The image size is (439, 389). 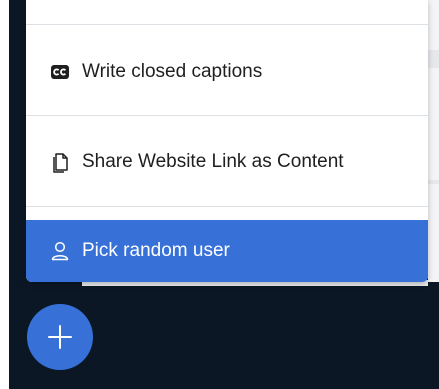 I want to click on menu-item-share-website-link: Share Website Link as Content, so click(x=227, y=162).